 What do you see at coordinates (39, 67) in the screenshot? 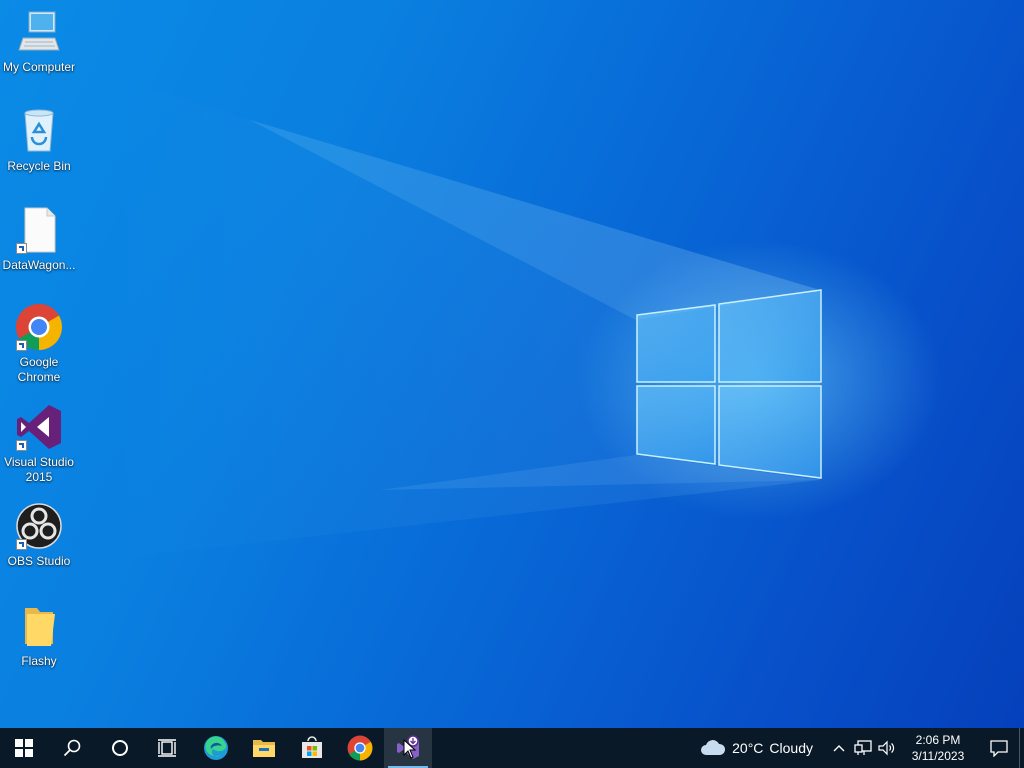
I see `desktop-icon-label: My Computer` at bounding box center [39, 67].